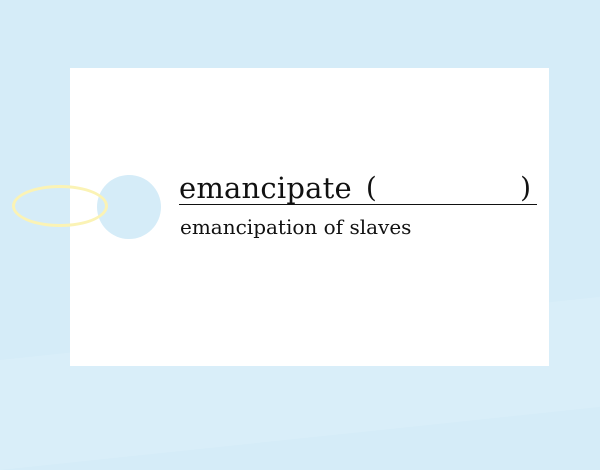 The height and width of the screenshot is (470, 600). Describe the element at coordinates (371, 187) in the screenshot. I see `paren-open: (` at that location.